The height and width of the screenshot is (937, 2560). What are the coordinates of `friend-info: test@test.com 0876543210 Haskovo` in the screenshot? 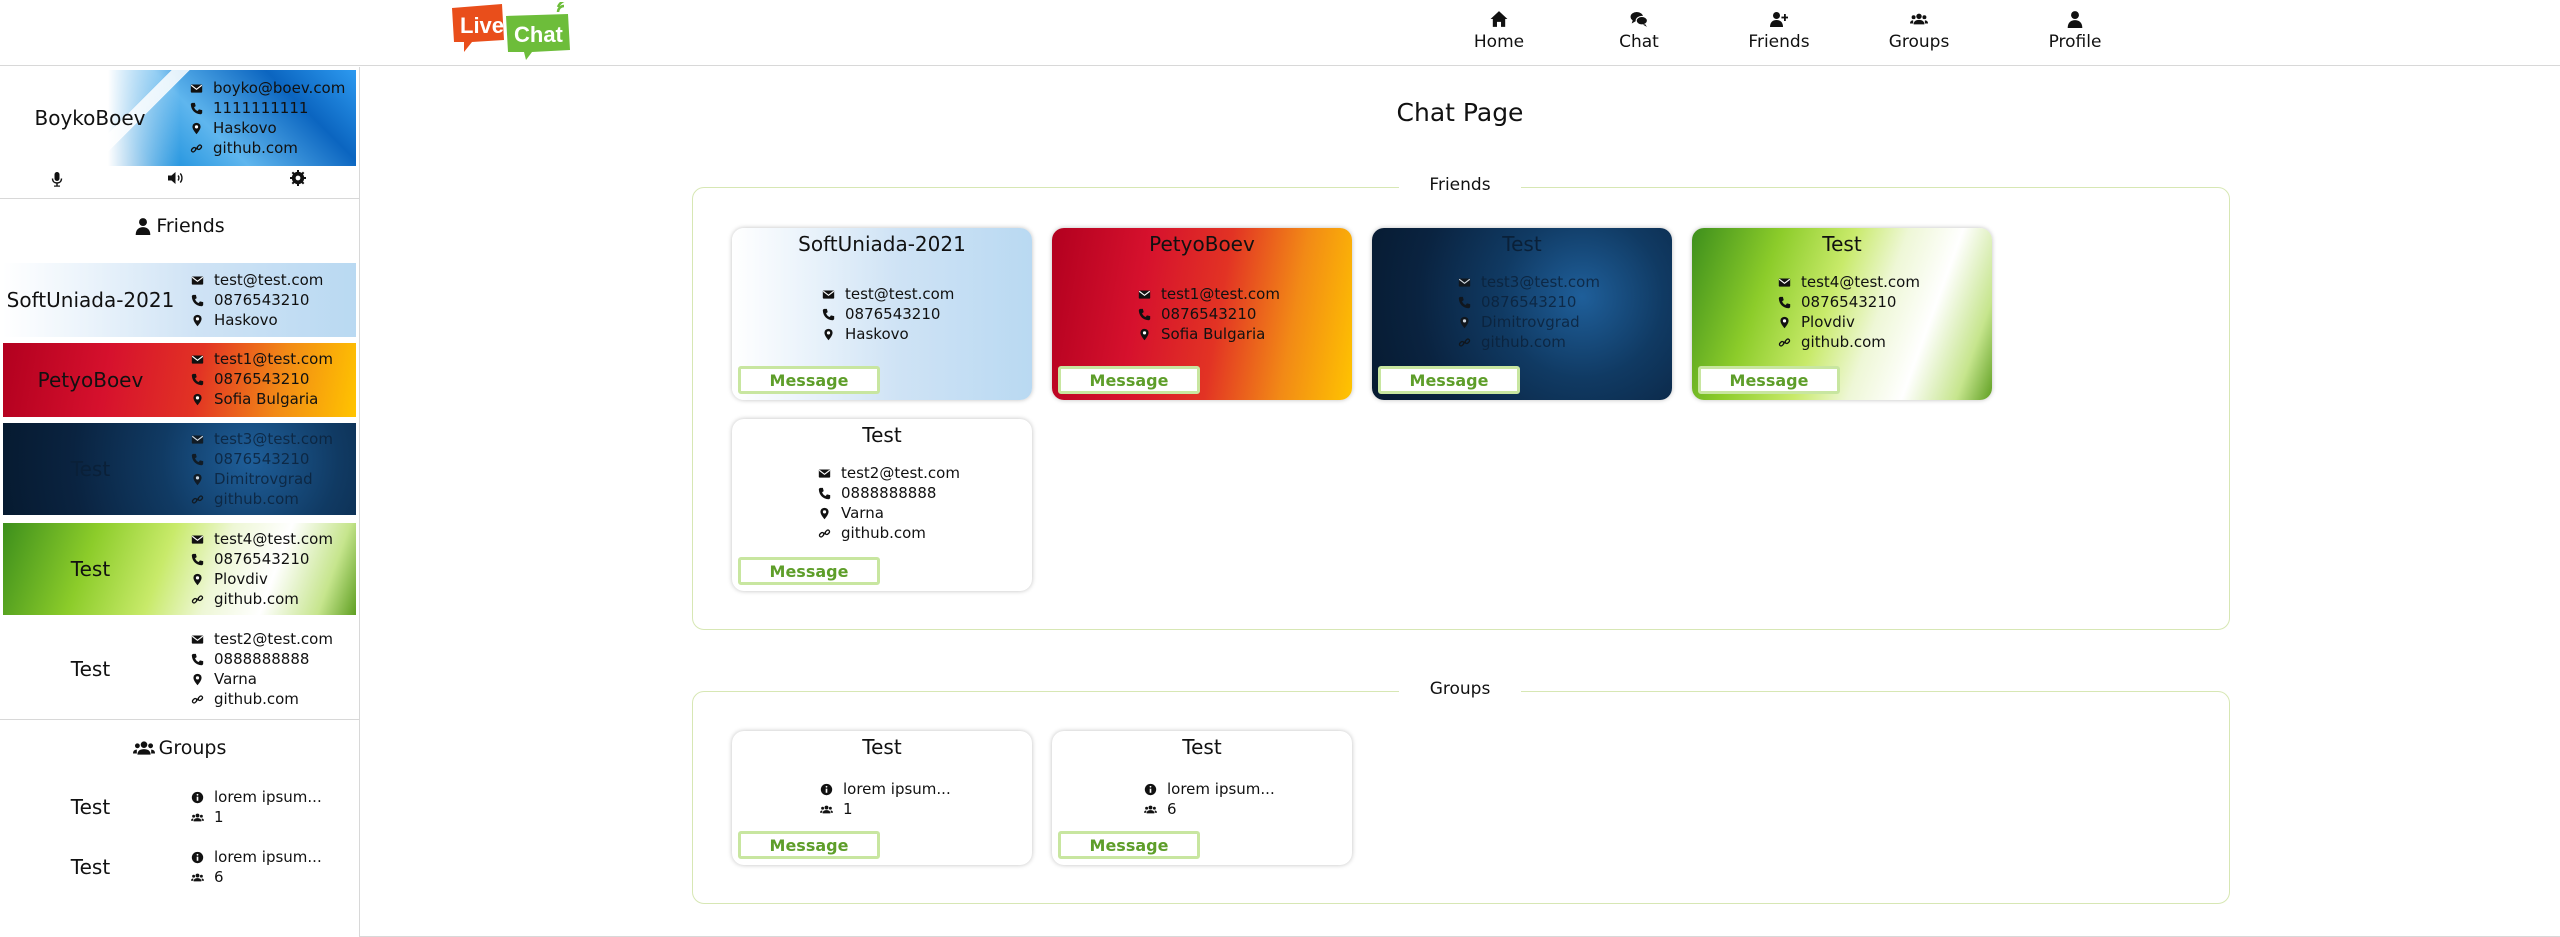 It's located at (257, 300).